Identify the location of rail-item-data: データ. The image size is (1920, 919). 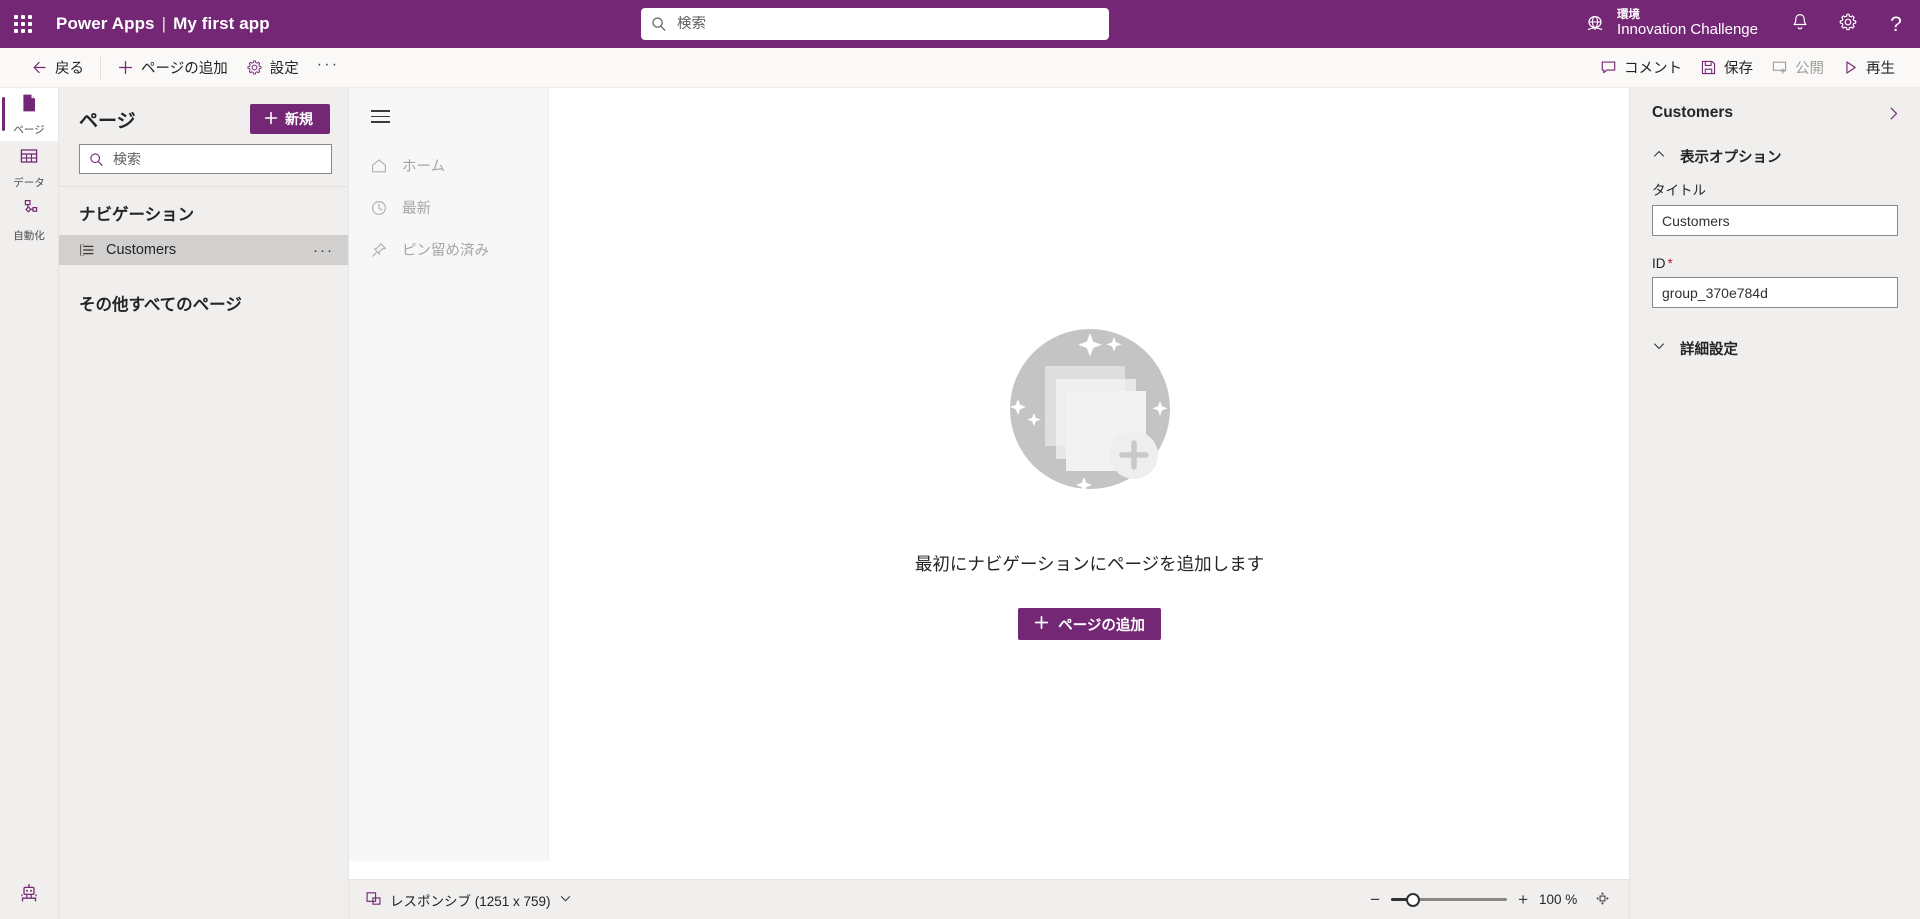
(29, 167).